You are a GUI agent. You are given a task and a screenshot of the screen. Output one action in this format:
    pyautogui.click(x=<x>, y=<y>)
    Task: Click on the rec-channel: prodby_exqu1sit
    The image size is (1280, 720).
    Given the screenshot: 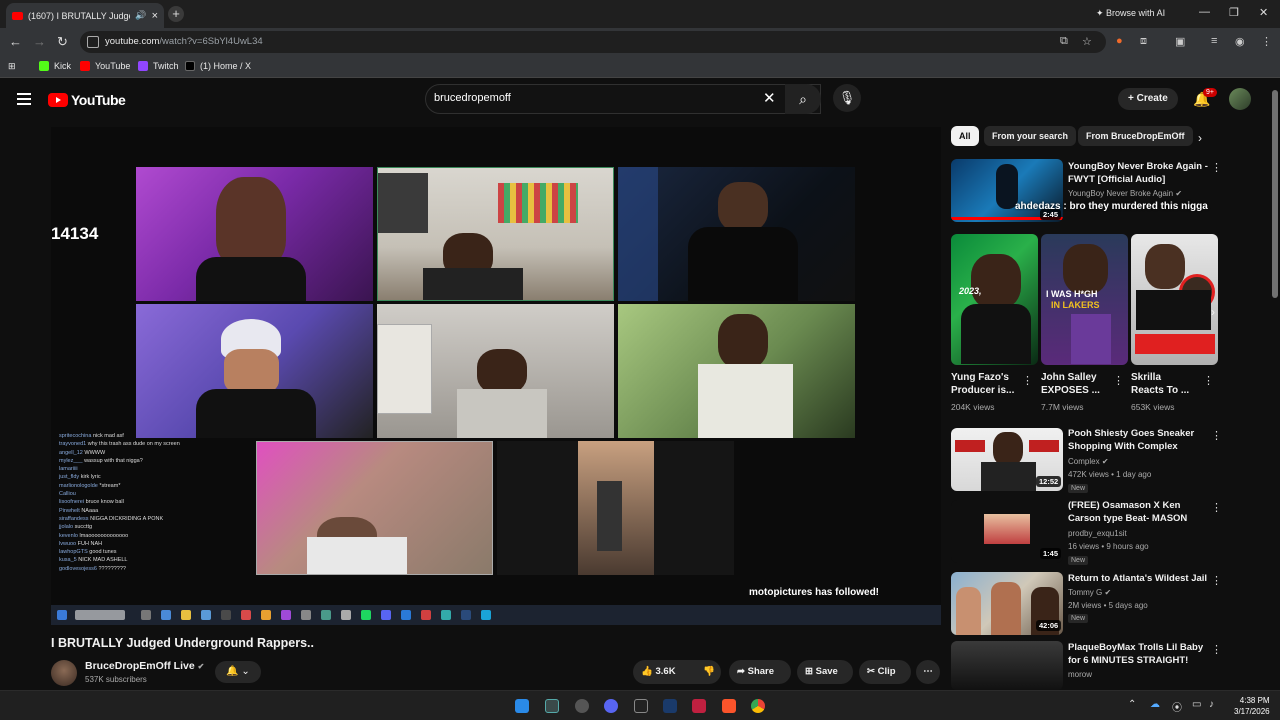 What is the action you would take?
    pyautogui.click(x=1097, y=534)
    